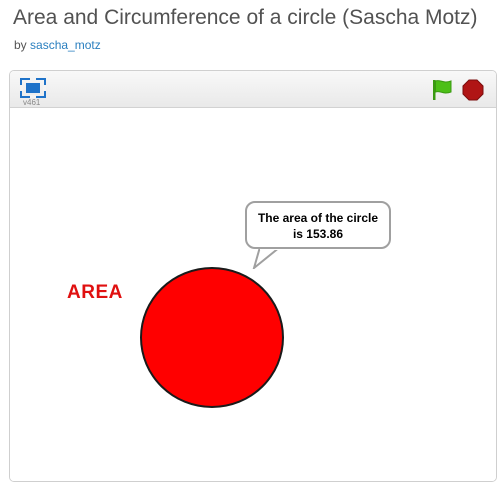  I want to click on stop-sign-icon, so click(473, 90).